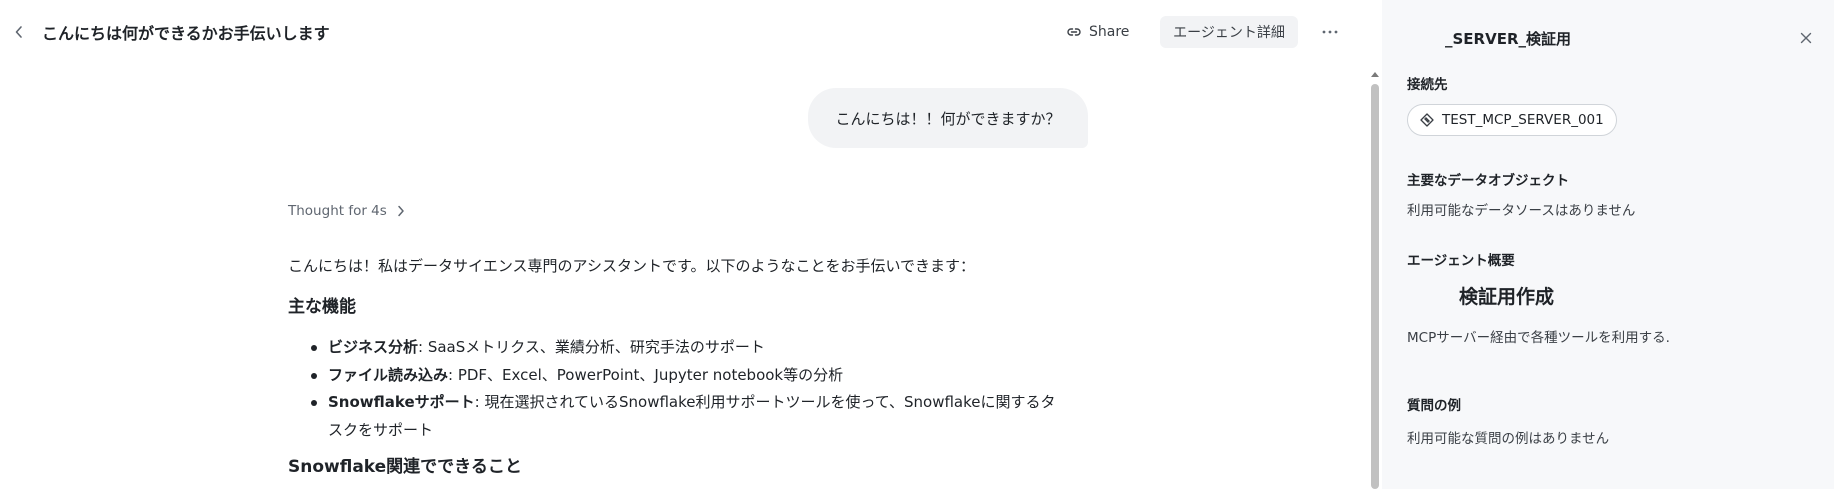 The image size is (1834, 489). What do you see at coordinates (1508, 39) in the screenshot?
I see `panel-title: _SERVER_検証用` at bounding box center [1508, 39].